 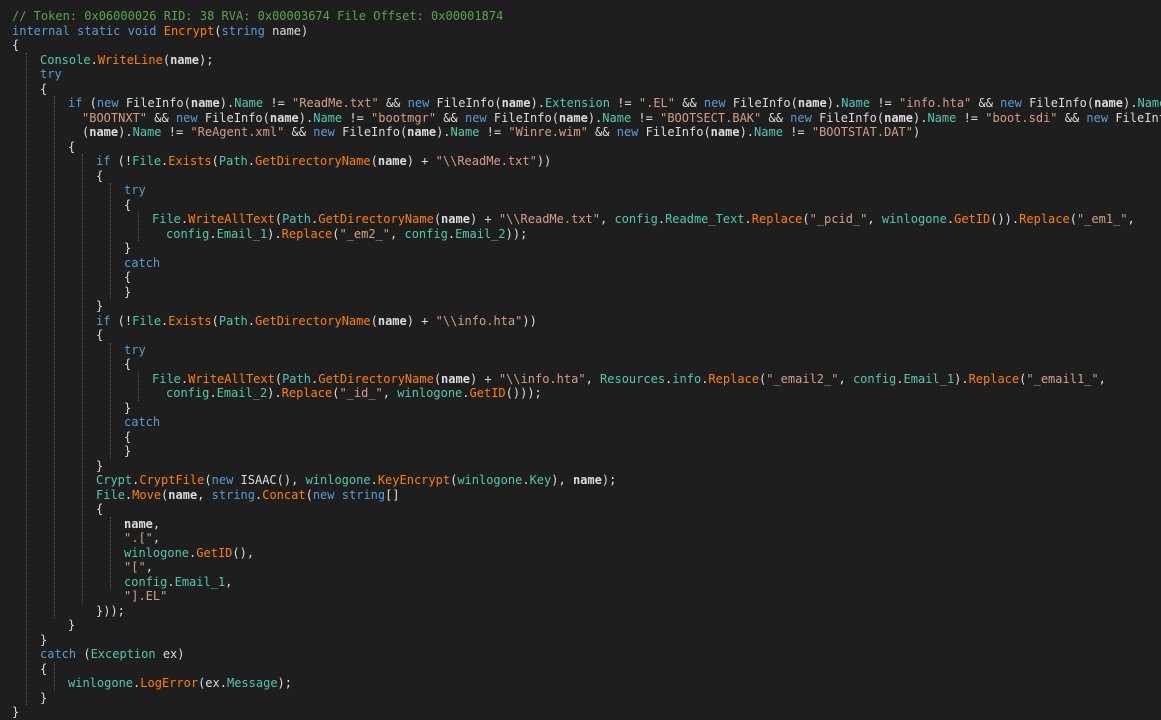 I want to click on code-token: Exception, so click(x=123, y=654).